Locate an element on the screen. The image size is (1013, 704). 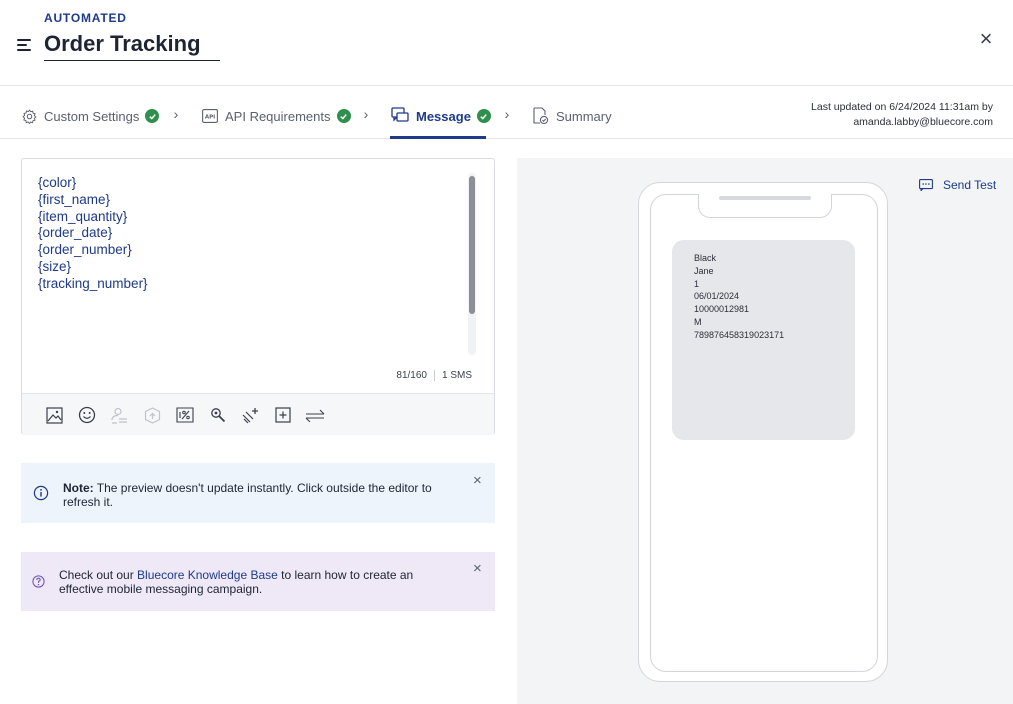
editor-line: {color} is located at coordinates (57, 182).